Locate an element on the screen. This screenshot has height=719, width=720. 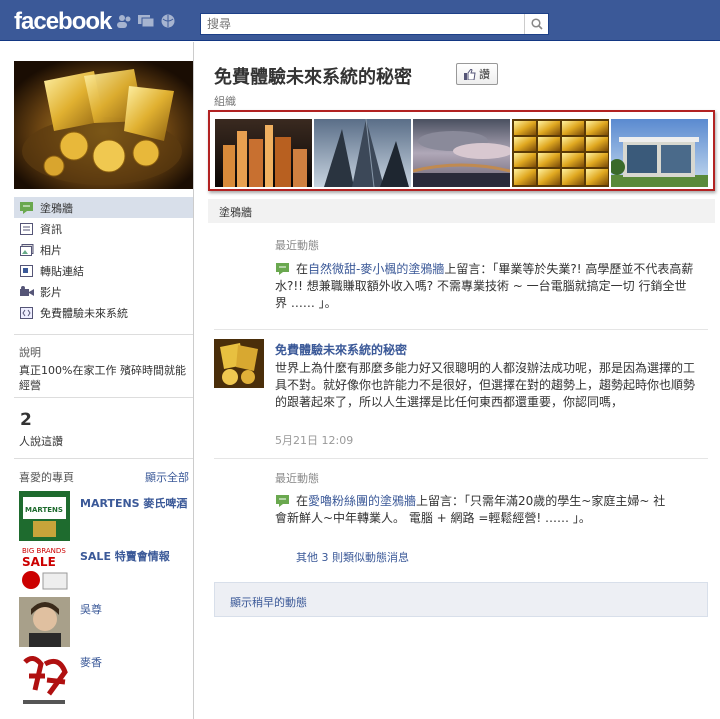
favorite-page-name: SALE 特賣會情報 is located at coordinates (135, 557).